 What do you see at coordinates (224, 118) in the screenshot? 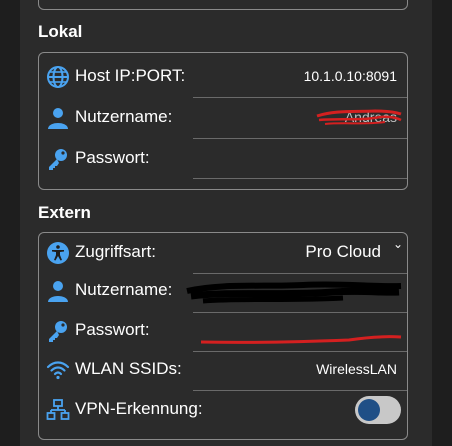
I see `local-user-row: Nutzername: Andreas` at bounding box center [224, 118].